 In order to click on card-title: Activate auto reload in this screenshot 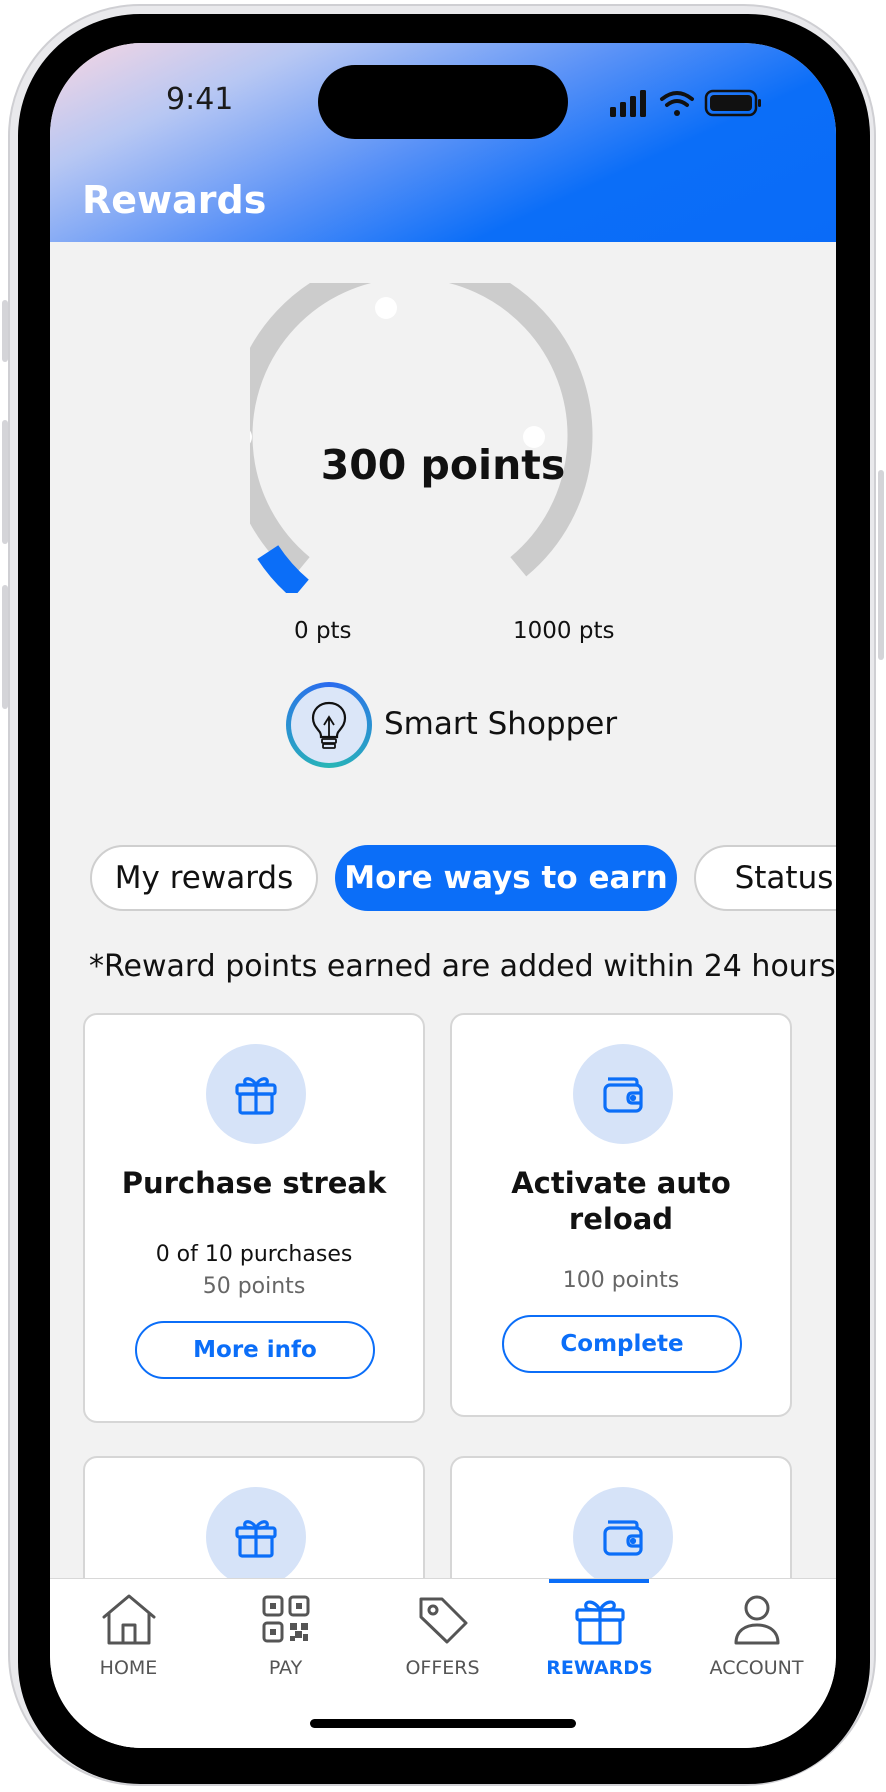, I will do `click(621, 1201)`.